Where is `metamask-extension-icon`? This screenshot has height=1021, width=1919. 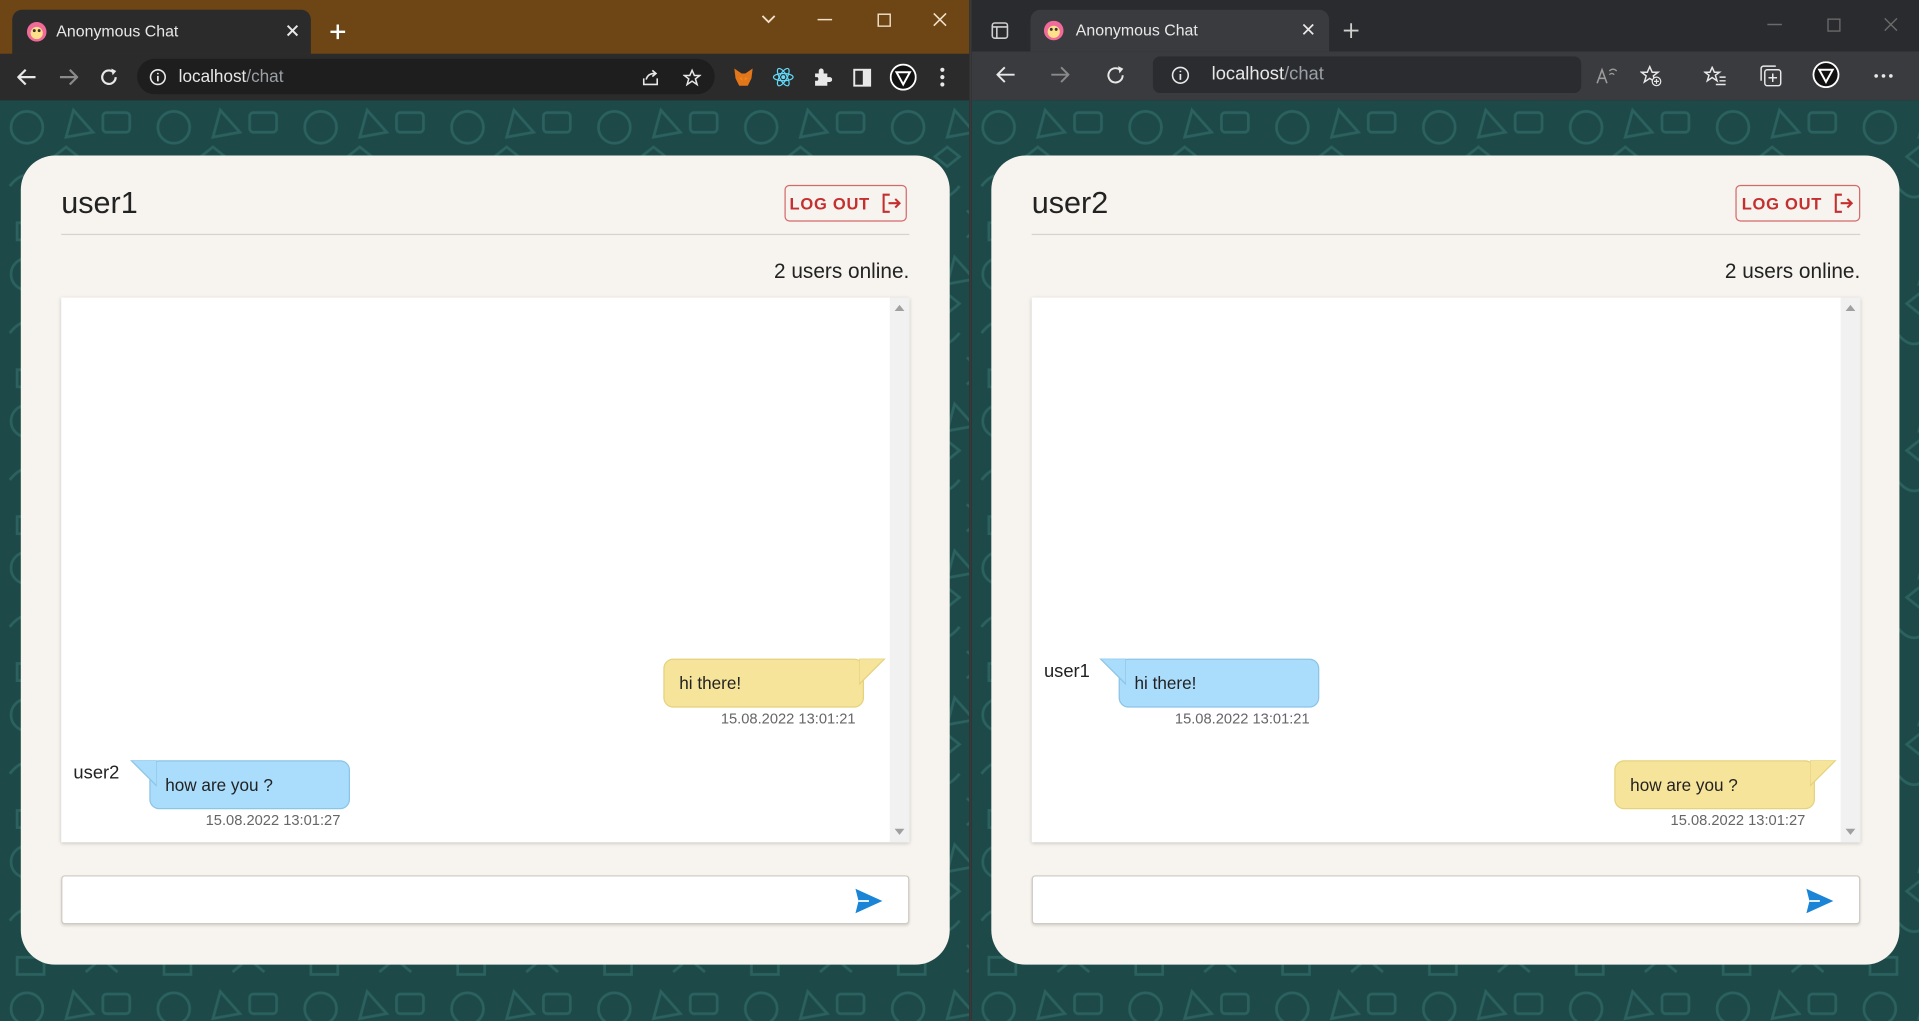 metamask-extension-icon is located at coordinates (743, 77).